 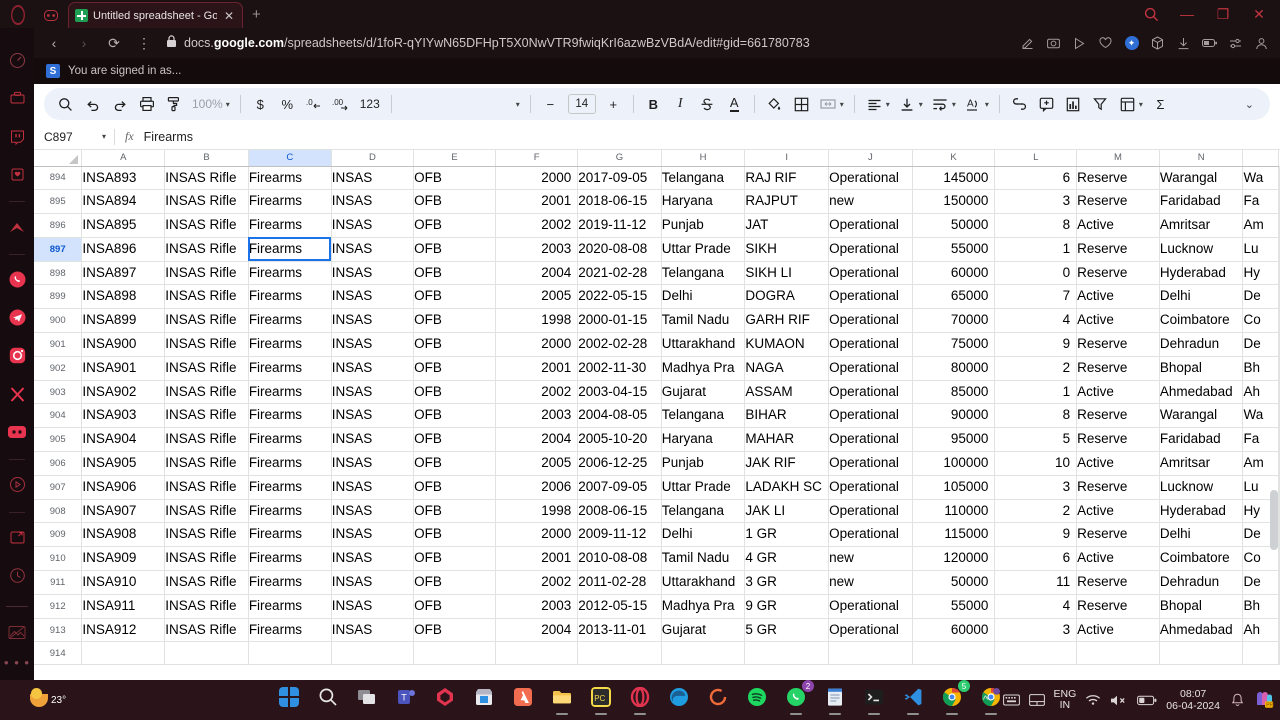 I want to click on wifi-icon, so click(x=1093, y=700).